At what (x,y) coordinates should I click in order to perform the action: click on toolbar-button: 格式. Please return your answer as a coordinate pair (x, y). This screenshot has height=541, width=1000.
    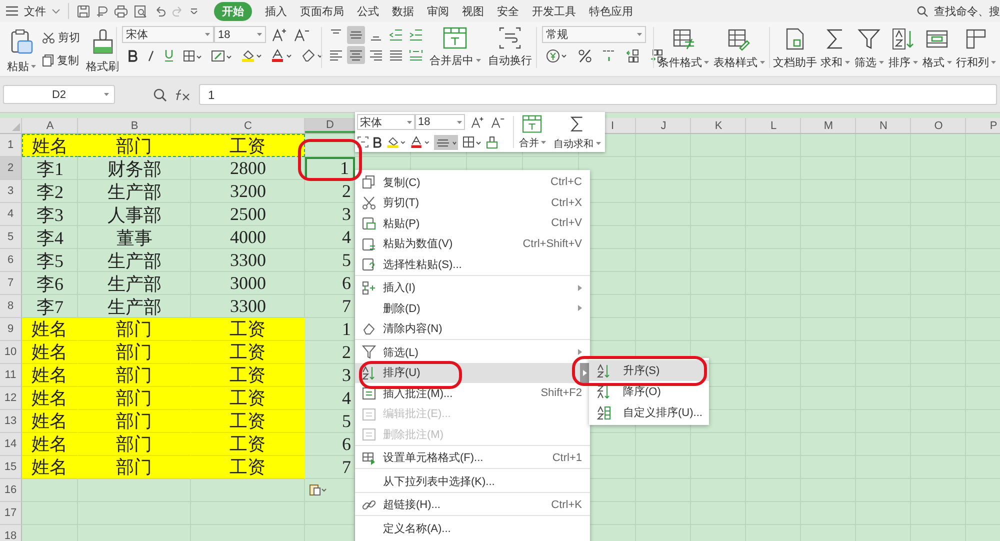
    Looking at the image, I should click on (937, 50).